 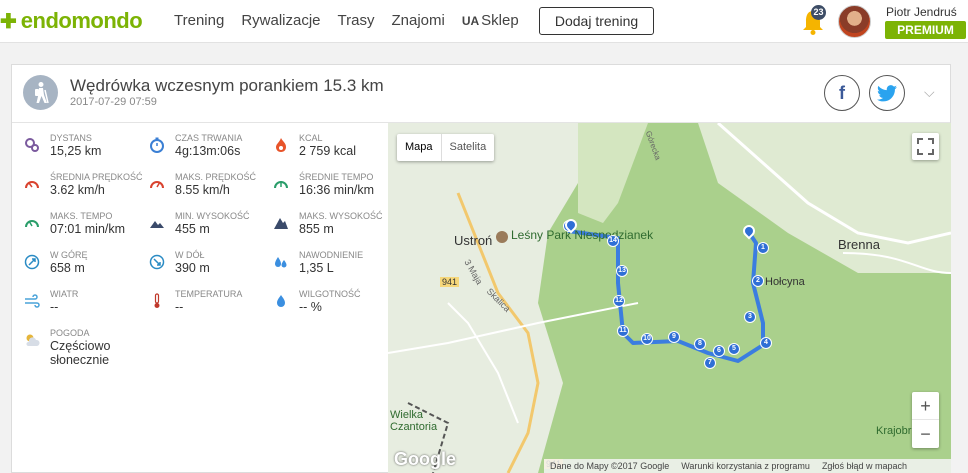 I want to click on stat-humidity: WILGOTNOŚĆ -- %, so click(x=335, y=307).